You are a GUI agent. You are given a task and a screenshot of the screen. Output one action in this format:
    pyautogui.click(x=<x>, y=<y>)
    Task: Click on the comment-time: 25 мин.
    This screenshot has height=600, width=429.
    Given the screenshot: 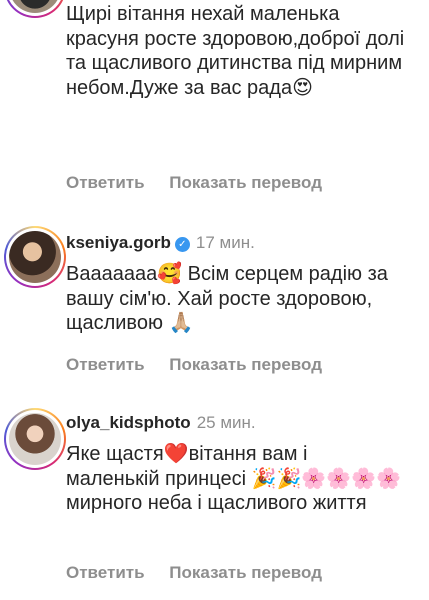 What is the action you would take?
    pyautogui.click(x=226, y=422)
    